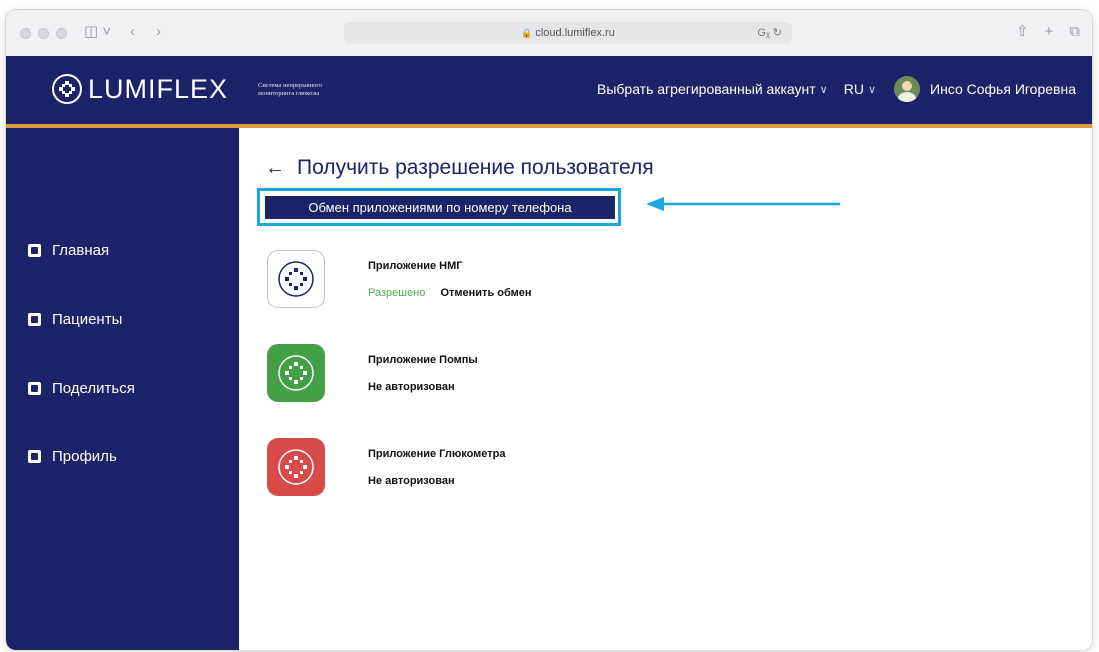 This screenshot has width=1099, height=652. Describe the element at coordinates (769, 33) in the screenshot. I see `translate-reload-icons: Gᵪ ↻` at that location.